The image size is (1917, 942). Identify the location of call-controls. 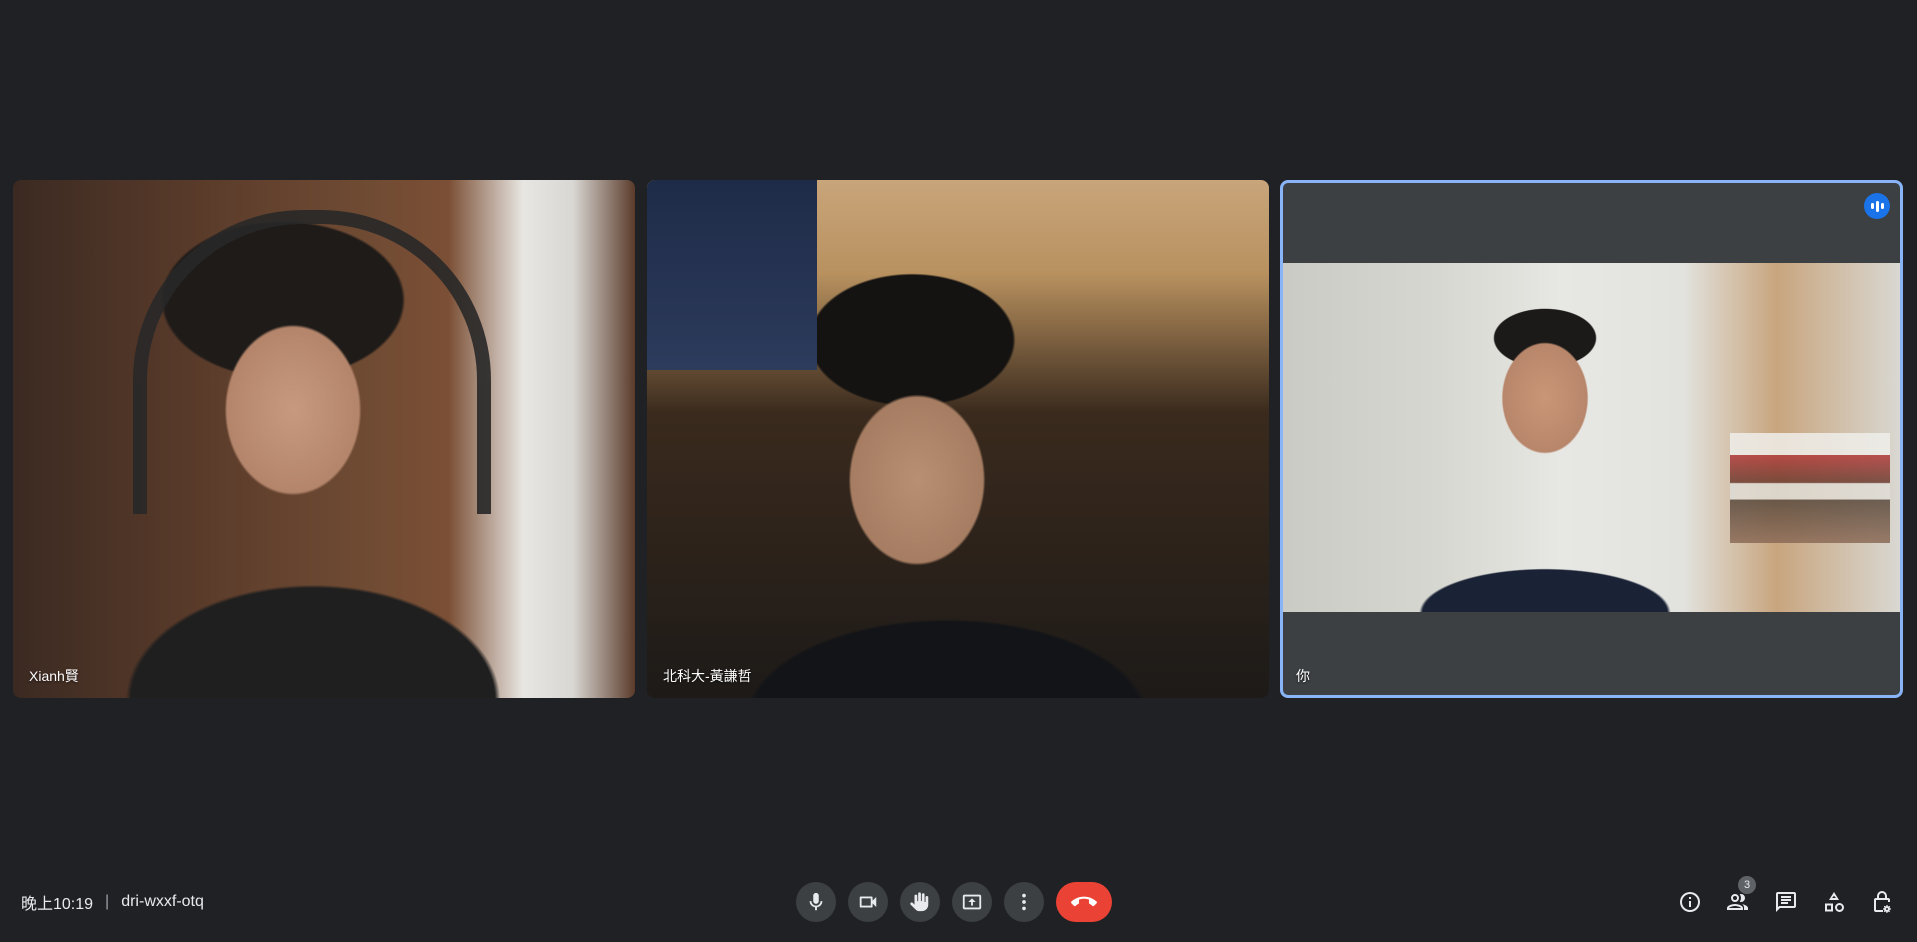
(954, 902).